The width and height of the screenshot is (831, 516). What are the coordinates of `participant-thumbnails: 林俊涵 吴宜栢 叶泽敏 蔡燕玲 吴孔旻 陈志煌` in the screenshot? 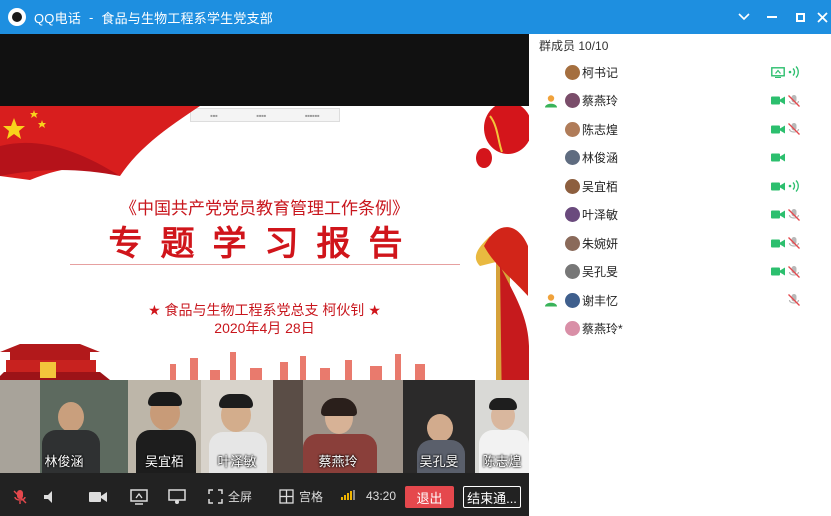 It's located at (264, 426).